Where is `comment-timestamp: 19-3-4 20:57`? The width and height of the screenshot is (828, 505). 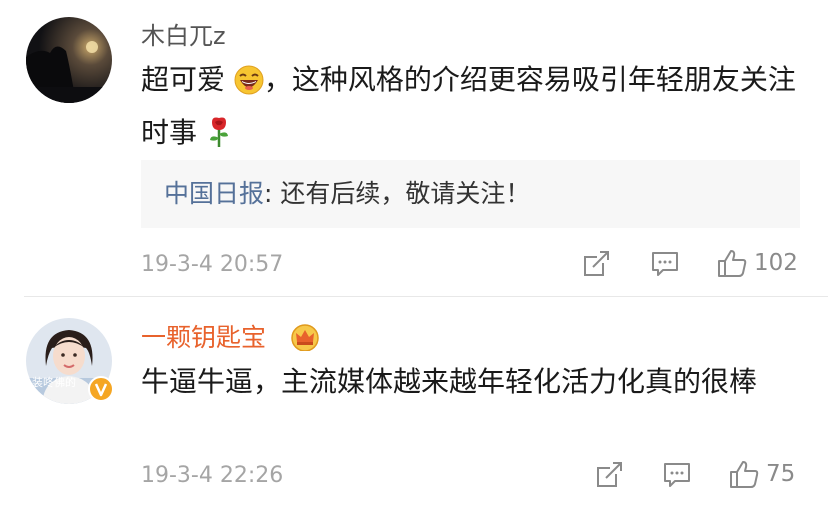
comment-timestamp: 19-3-4 20:57 is located at coordinates (212, 264).